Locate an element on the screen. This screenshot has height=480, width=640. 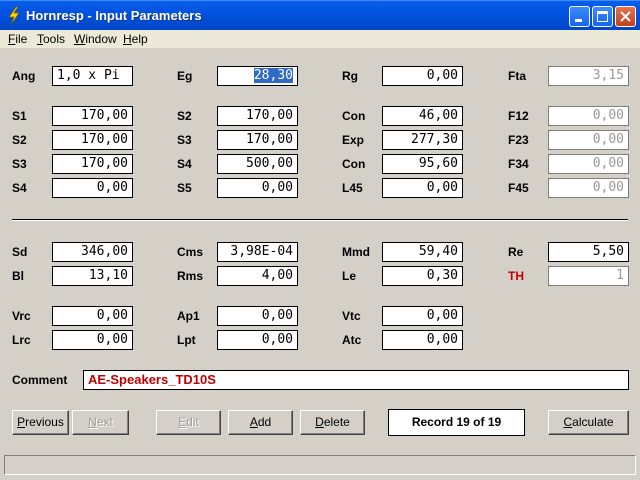
minimize-icon is located at coordinates (578, 20).